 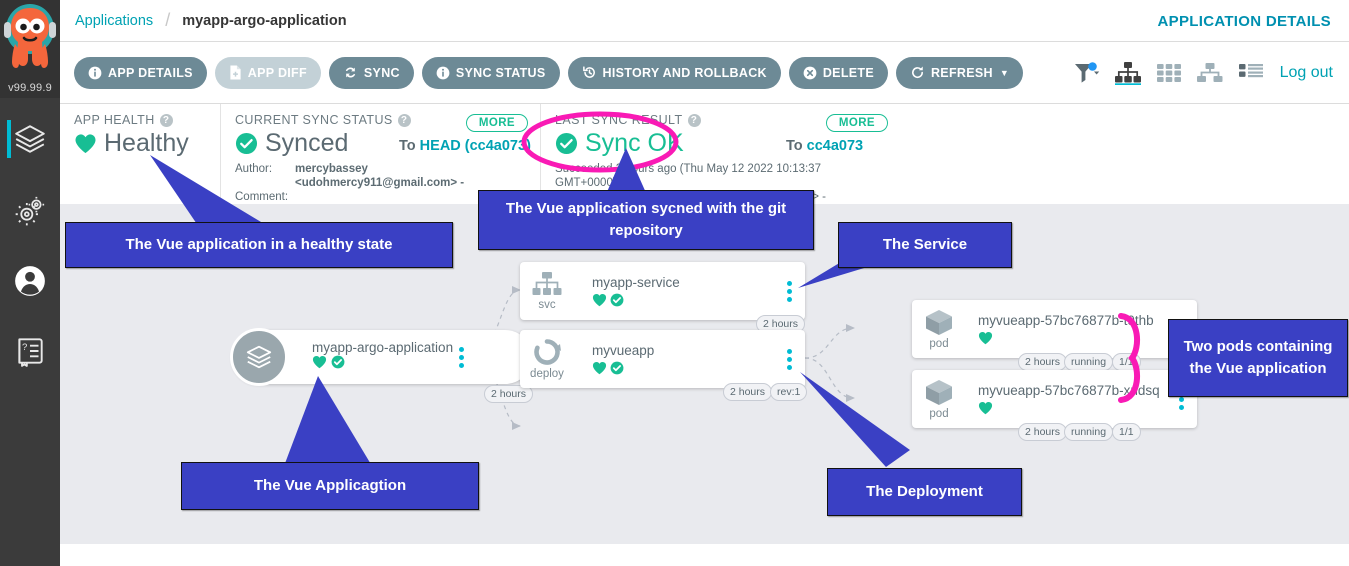 I want to click on pod-node-1-state-pill: running, so click(x=1089, y=362).